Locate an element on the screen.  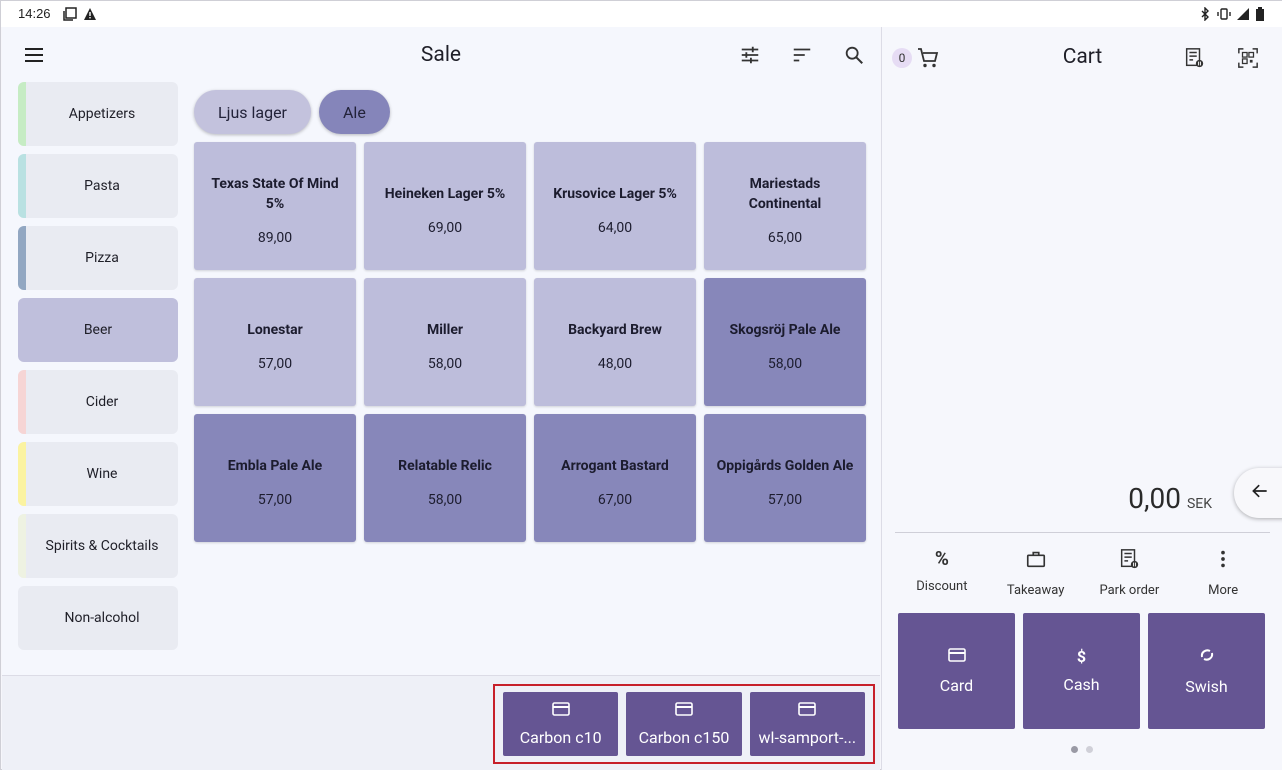
terminal-button-carbon-c10: Carbon c10 is located at coordinates (561, 724).